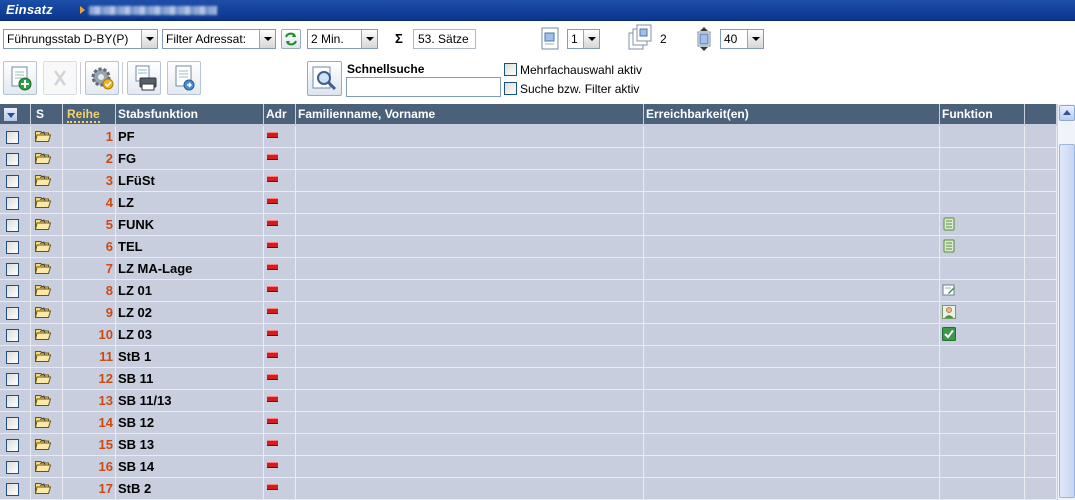 This screenshot has height=500, width=1075. I want to click on select-all-column, so click(15, 114).